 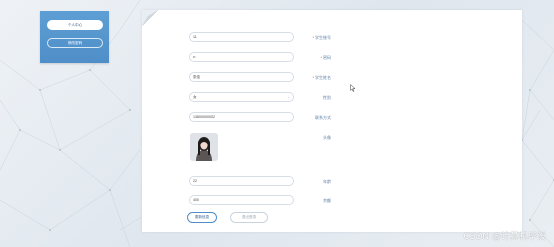 I want to click on balance-input: 400, so click(x=241, y=200).